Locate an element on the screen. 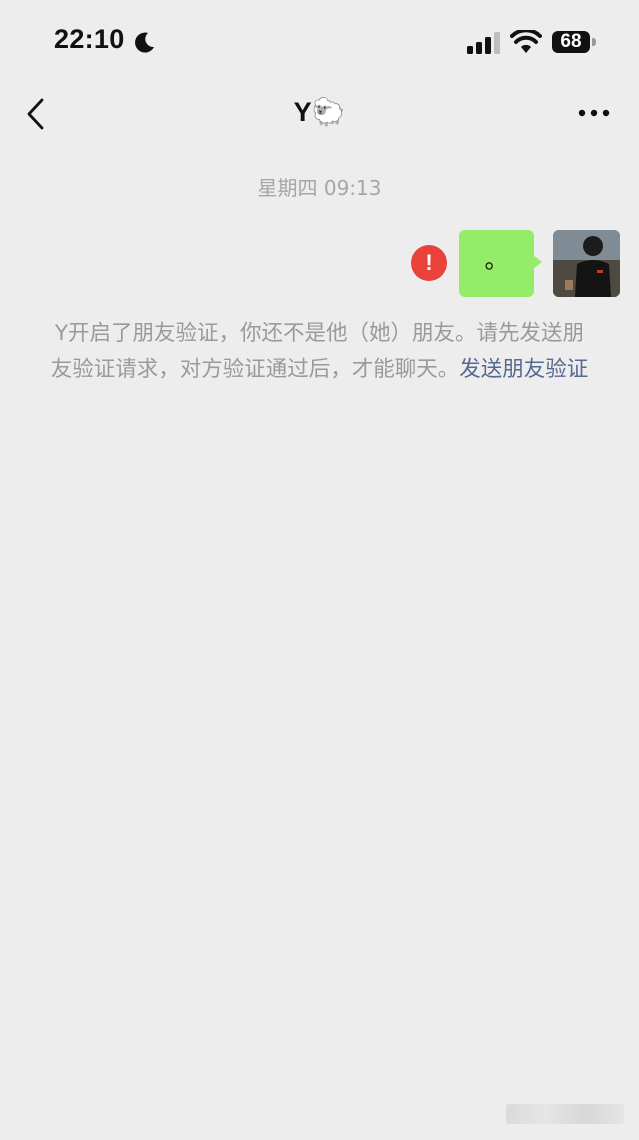 This screenshot has height=1140, width=639. avatar-image is located at coordinates (586, 263).